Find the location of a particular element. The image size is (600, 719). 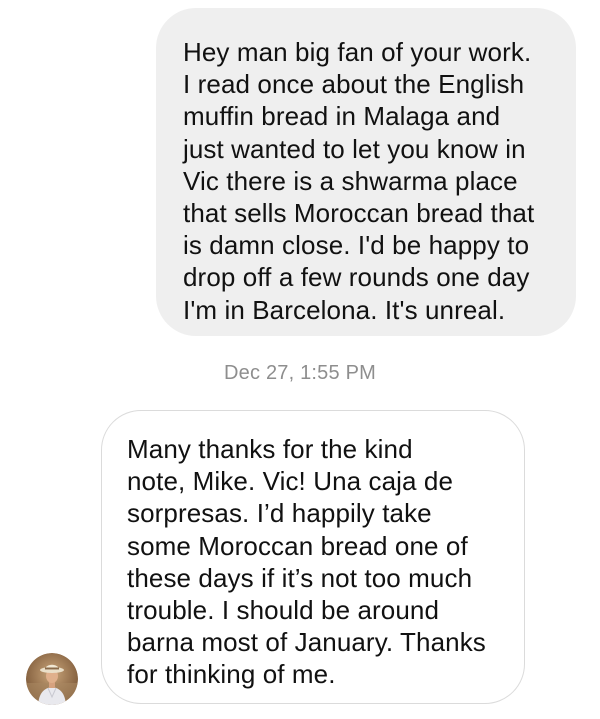

avatar-icon is located at coordinates (52, 679).